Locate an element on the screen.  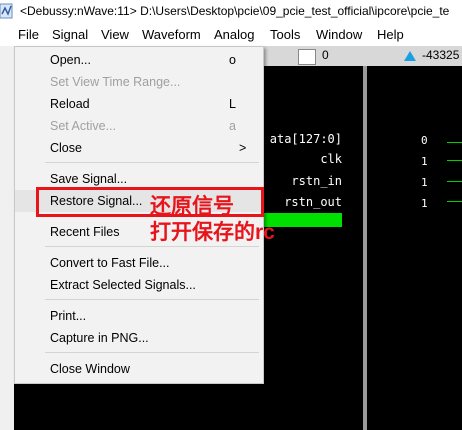
signal-data: ata[127:0] is located at coordinates (306, 139).